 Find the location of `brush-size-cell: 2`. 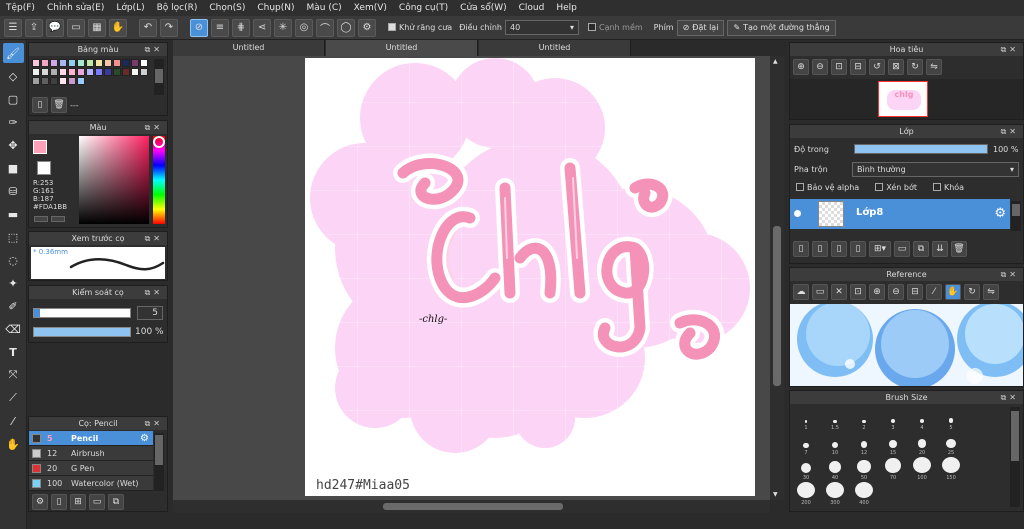

brush-size-cell: 2 is located at coordinates (864, 419).